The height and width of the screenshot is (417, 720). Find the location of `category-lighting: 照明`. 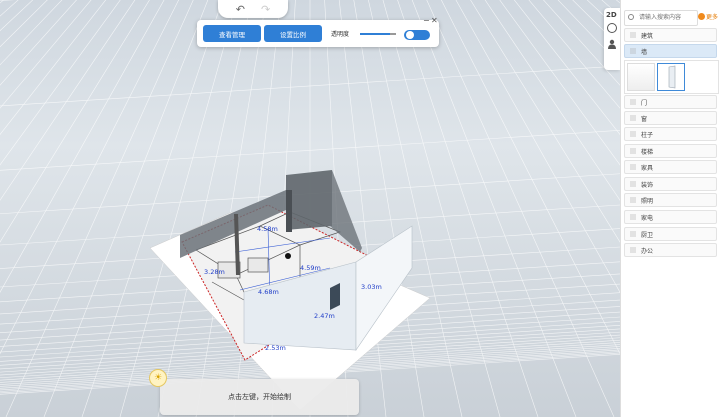

category-lighting: 照明 is located at coordinates (670, 200).